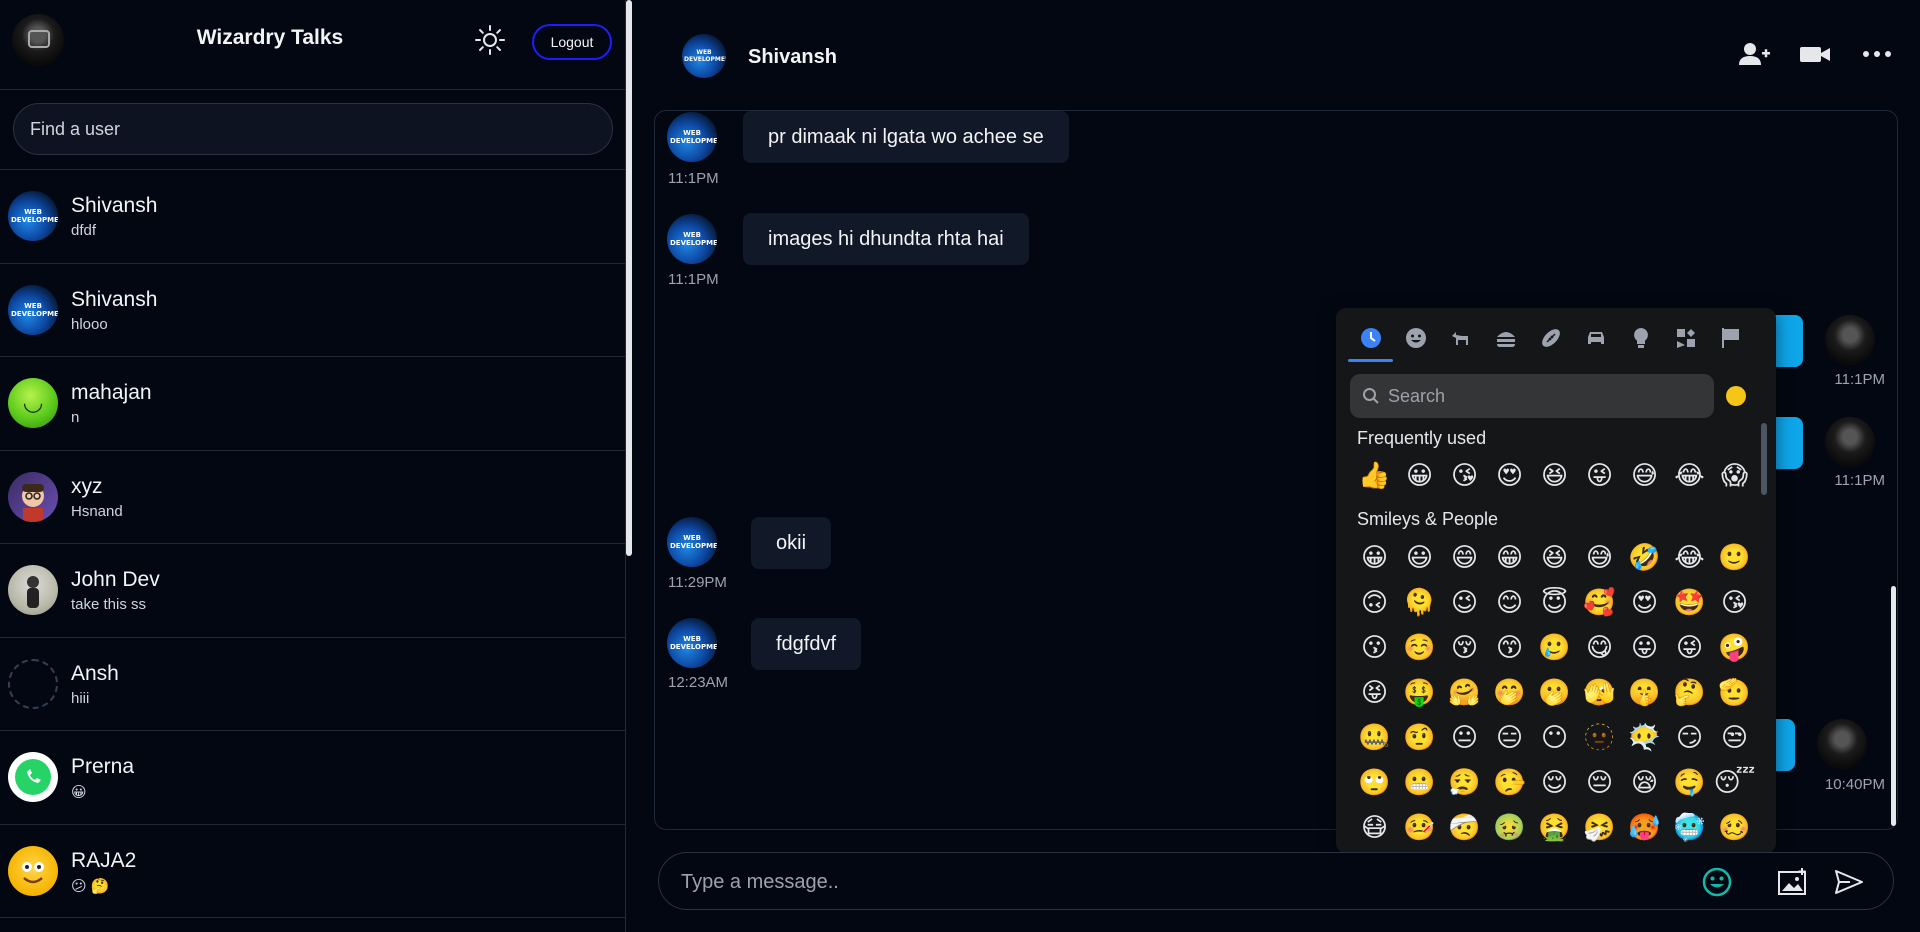 The width and height of the screenshot is (1920, 932). What do you see at coordinates (1464, 693) in the screenshot?
I see `emoji-item: 🤗` at bounding box center [1464, 693].